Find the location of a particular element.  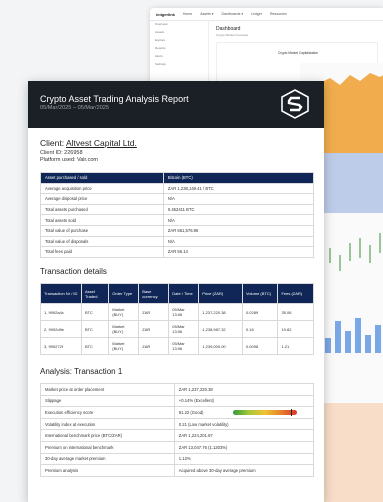

summary-row: Total value of disposals N/A is located at coordinates (177, 241).